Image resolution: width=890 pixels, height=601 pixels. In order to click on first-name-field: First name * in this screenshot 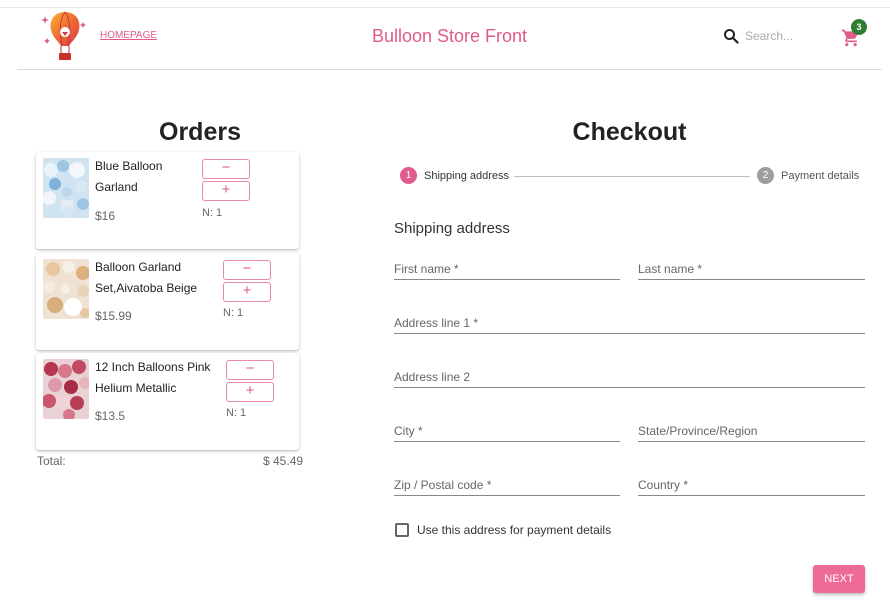, I will do `click(507, 269)`.